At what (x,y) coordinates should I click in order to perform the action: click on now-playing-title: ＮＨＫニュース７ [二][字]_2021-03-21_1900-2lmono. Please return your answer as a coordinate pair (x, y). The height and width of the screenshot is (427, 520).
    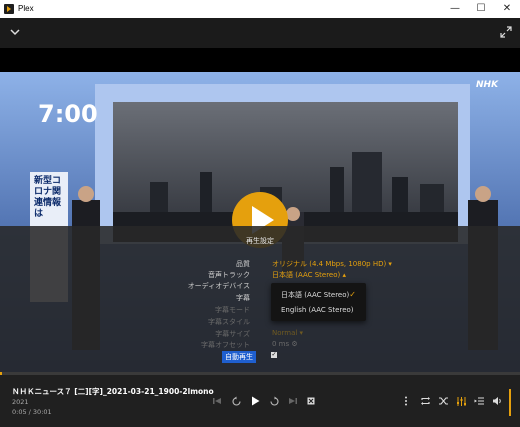
    Looking at the image, I should click on (113, 391).